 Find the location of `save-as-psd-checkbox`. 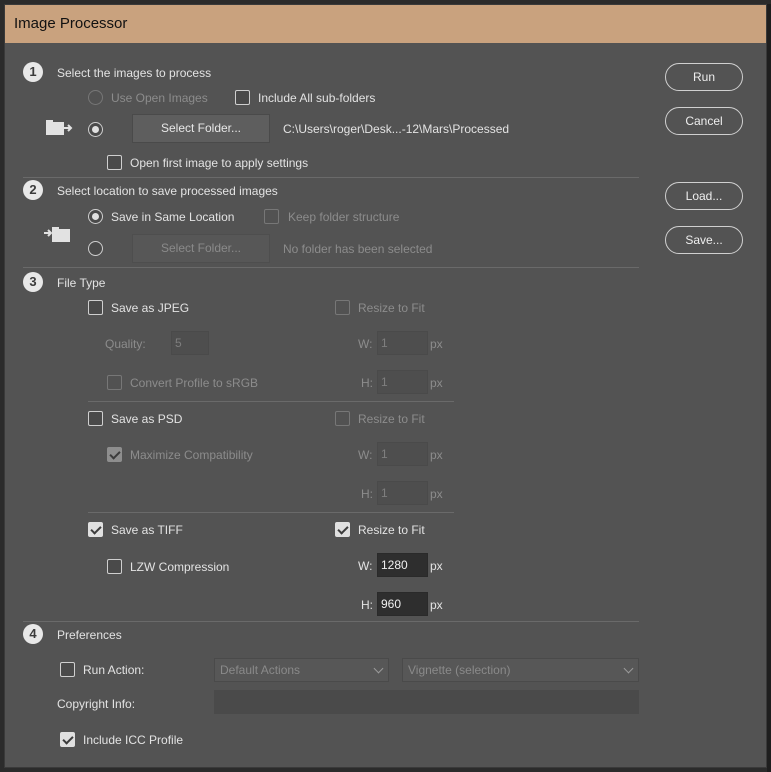

save-as-psd-checkbox is located at coordinates (95, 418).